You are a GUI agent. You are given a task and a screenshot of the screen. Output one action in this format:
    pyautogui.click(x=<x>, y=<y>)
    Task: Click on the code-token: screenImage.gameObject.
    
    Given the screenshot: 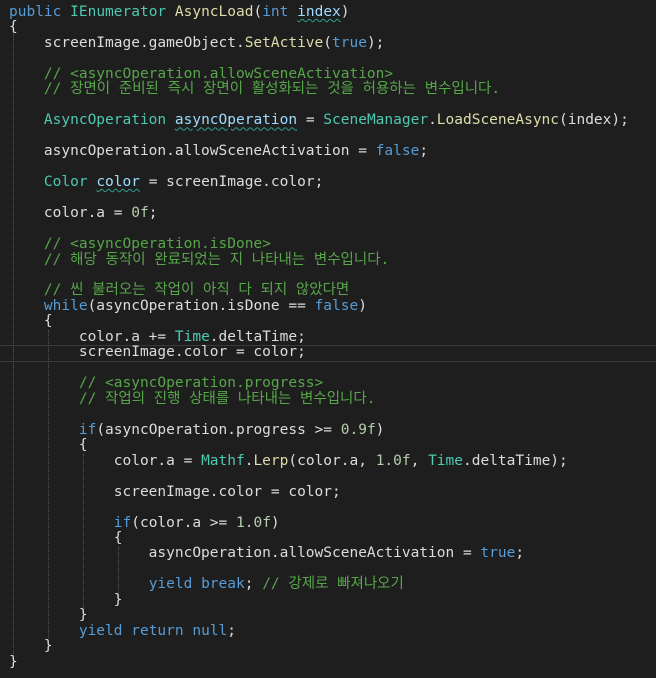 What is the action you would take?
    pyautogui.click(x=127, y=42)
    